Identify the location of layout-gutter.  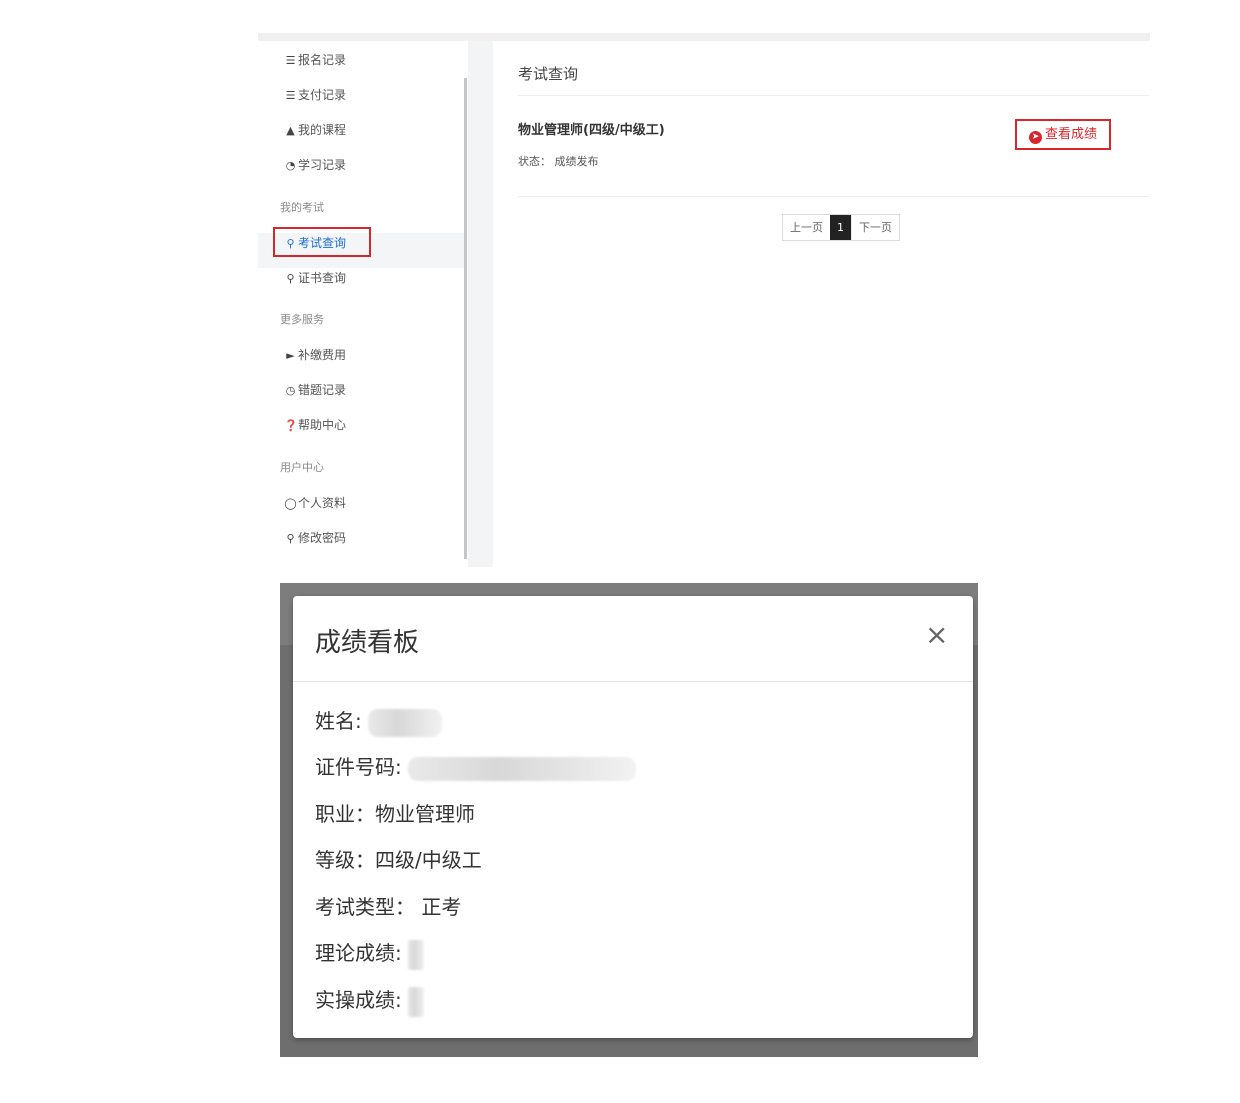
(480, 304).